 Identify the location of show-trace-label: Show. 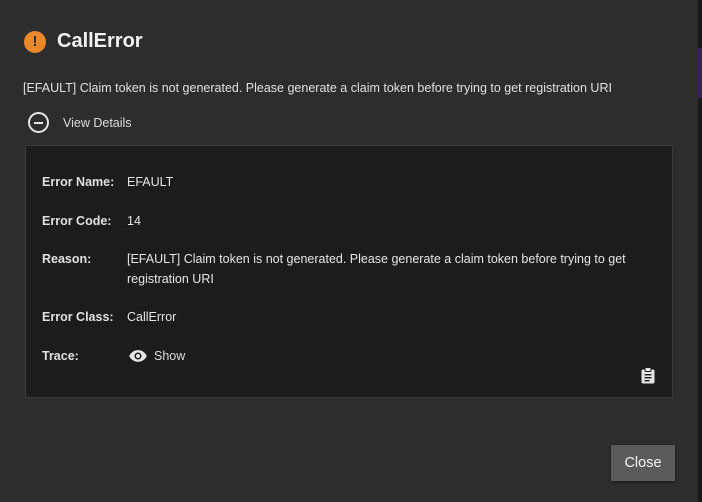
(170, 356).